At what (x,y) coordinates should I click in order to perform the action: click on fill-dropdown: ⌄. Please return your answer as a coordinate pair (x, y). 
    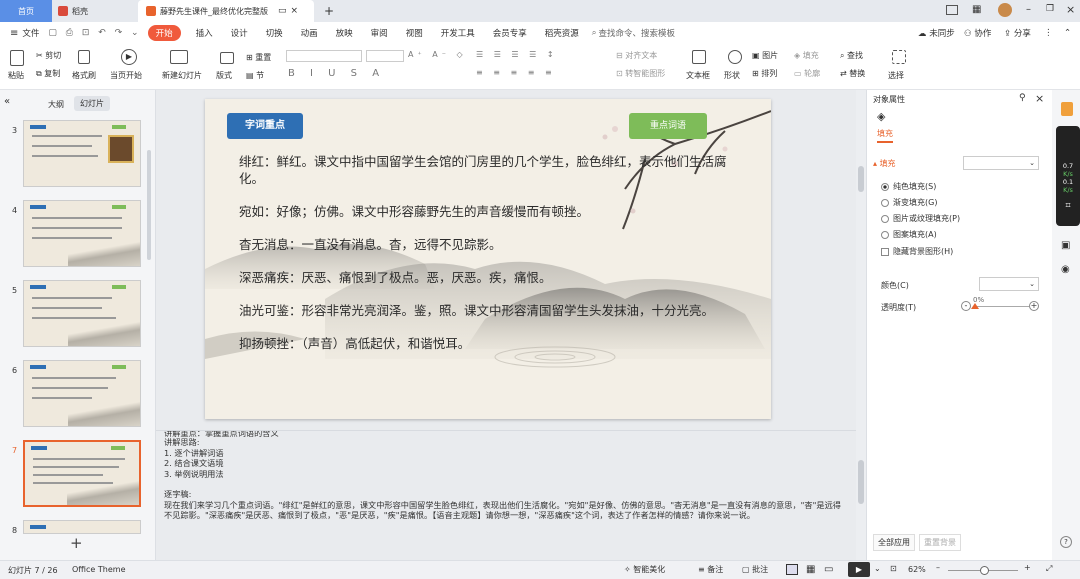
    Looking at the image, I should click on (1001, 163).